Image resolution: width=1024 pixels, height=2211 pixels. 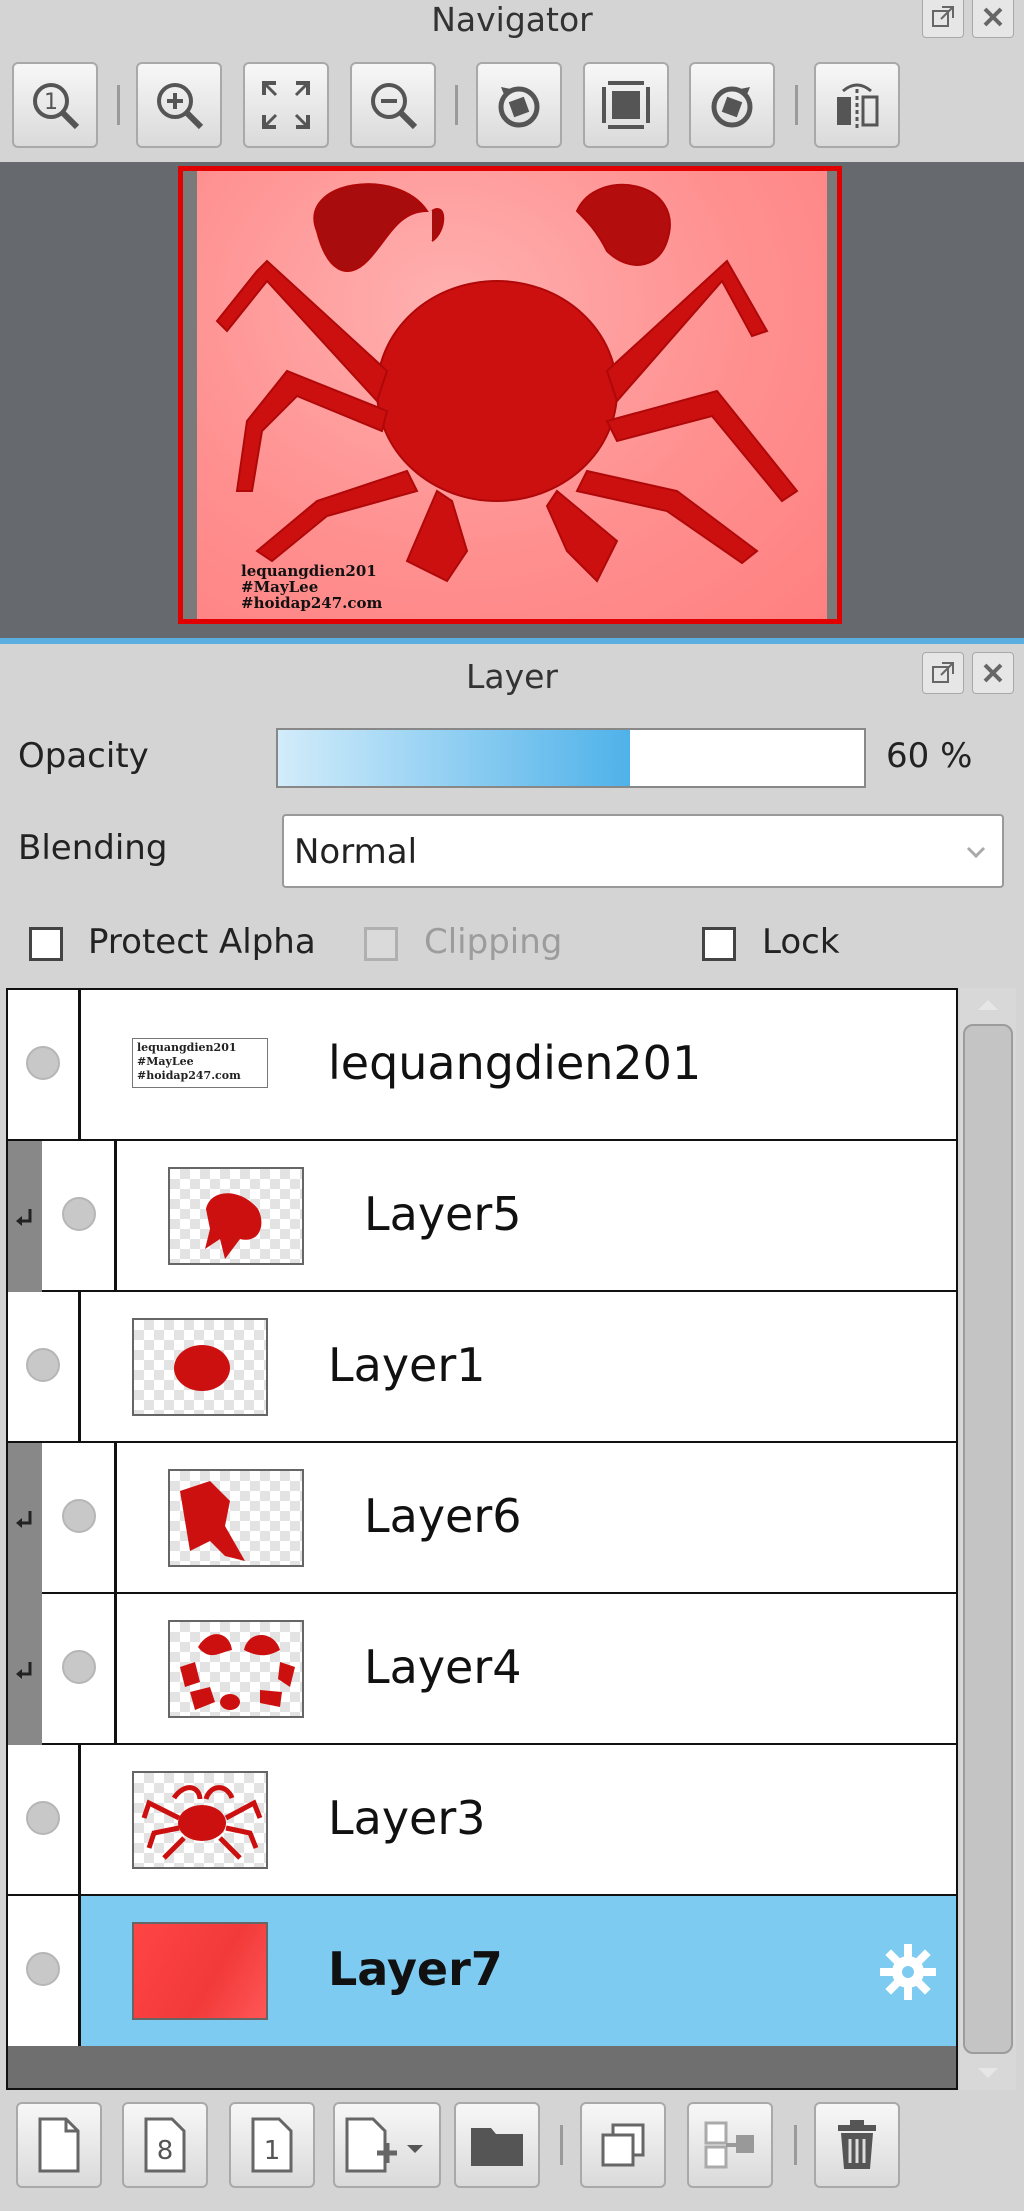 What do you see at coordinates (454, 758) in the screenshot?
I see `opacity-slider-fill` at bounding box center [454, 758].